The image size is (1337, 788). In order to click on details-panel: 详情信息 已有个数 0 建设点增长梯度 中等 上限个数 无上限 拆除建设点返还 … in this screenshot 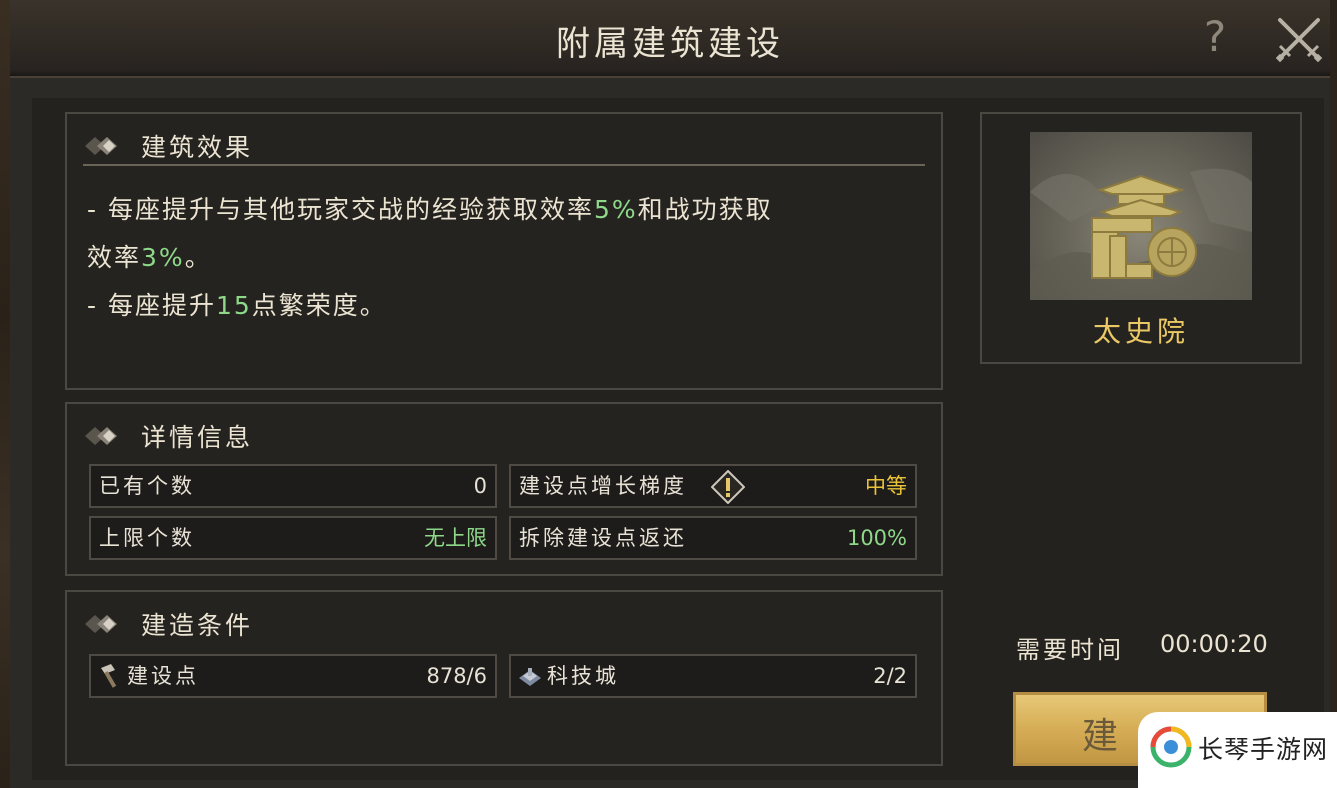, I will do `click(504, 489)`.